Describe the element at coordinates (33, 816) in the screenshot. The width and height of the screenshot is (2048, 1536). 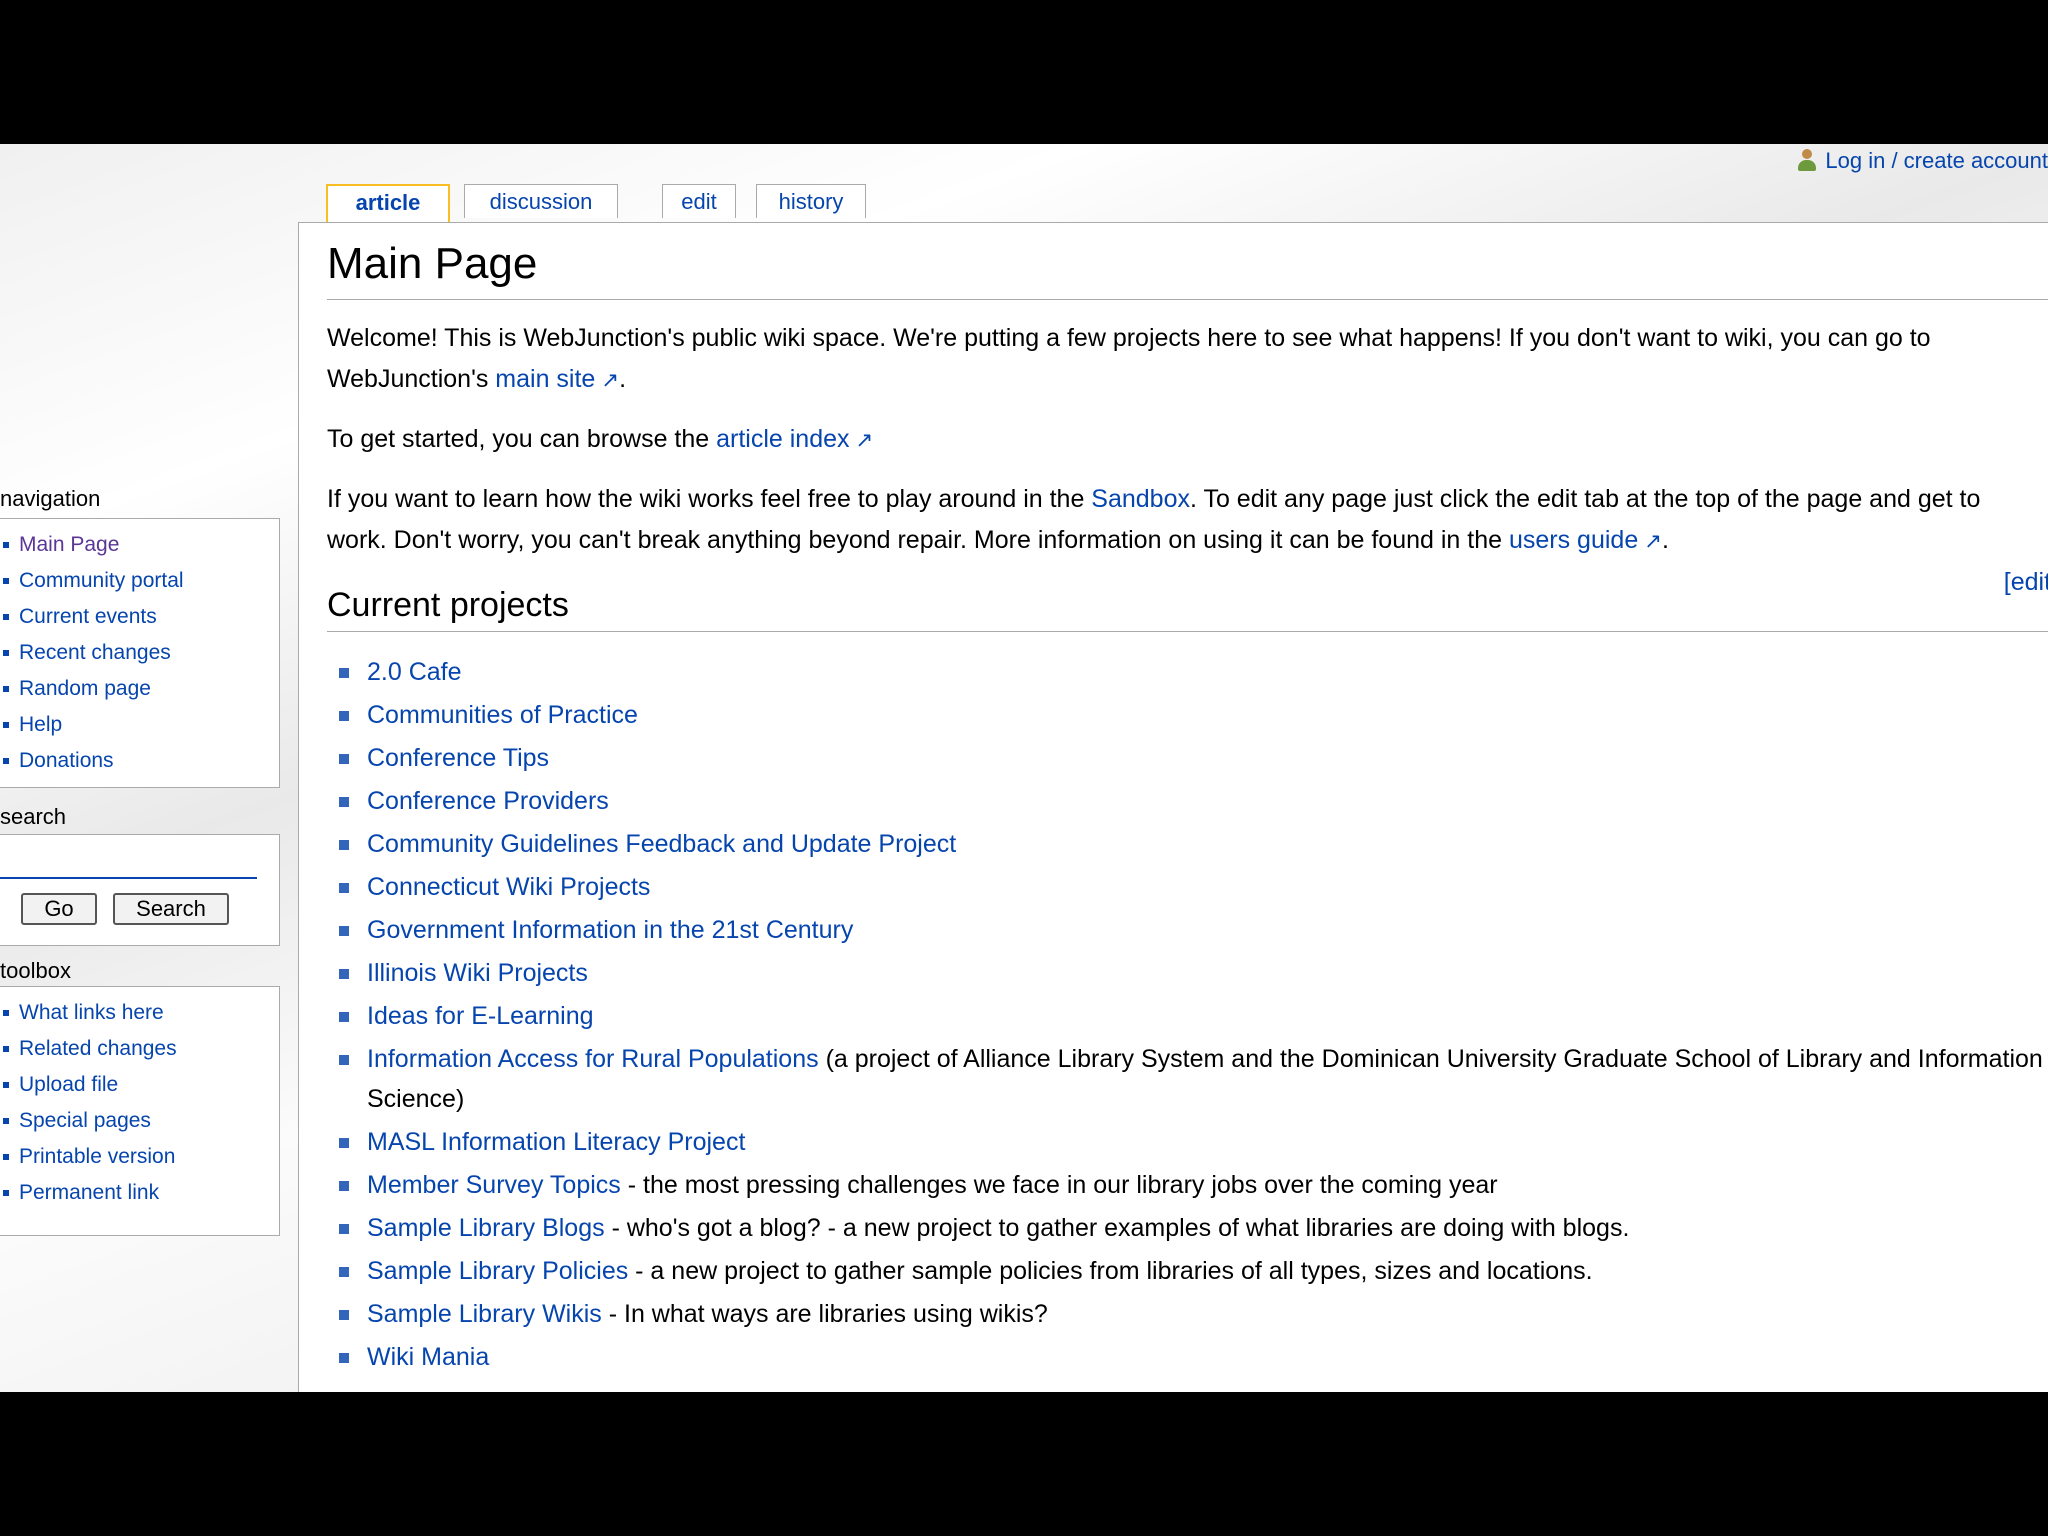
I see `search-title: search` at that location.